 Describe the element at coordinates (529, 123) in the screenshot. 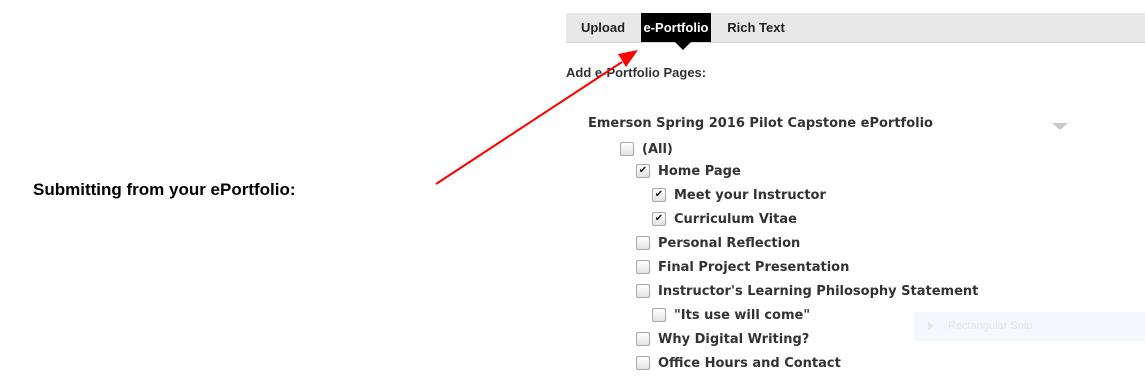

I see `annotation-arrow-line` at that location.